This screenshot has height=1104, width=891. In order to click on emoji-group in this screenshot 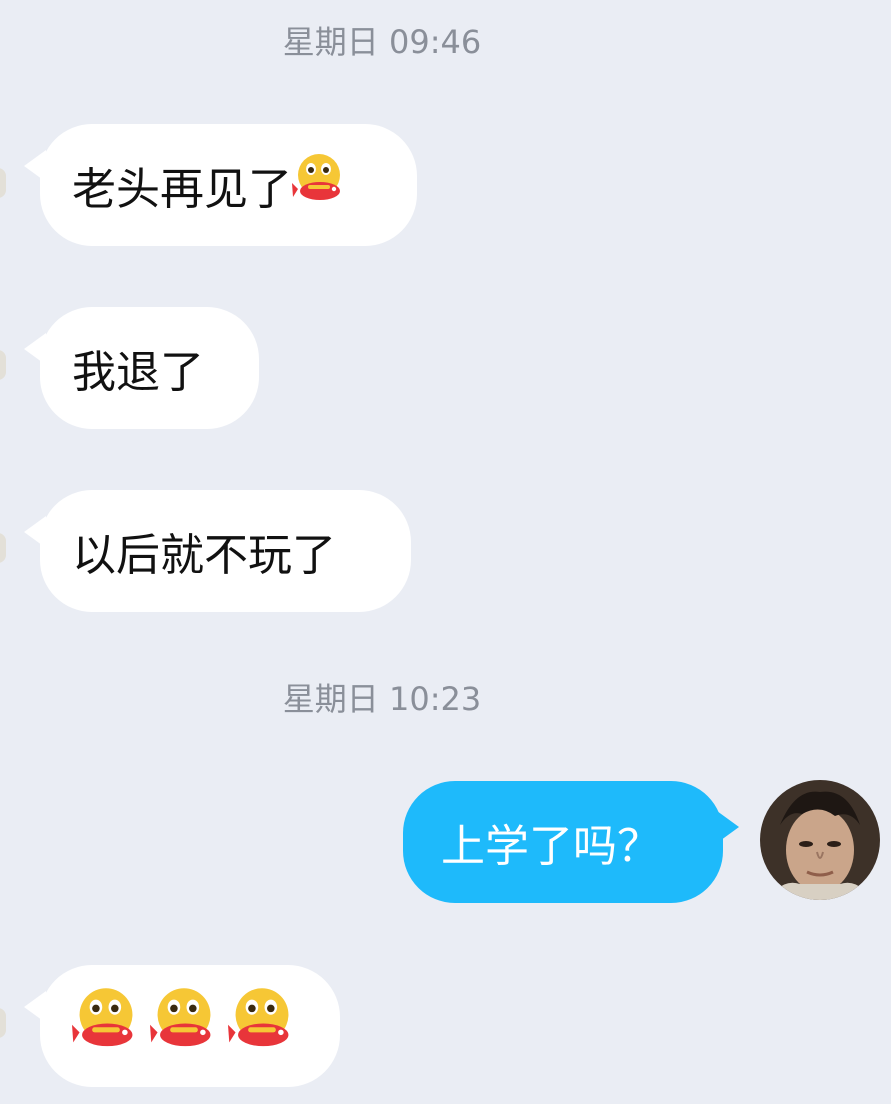, I will do `click(184, 1026)`.